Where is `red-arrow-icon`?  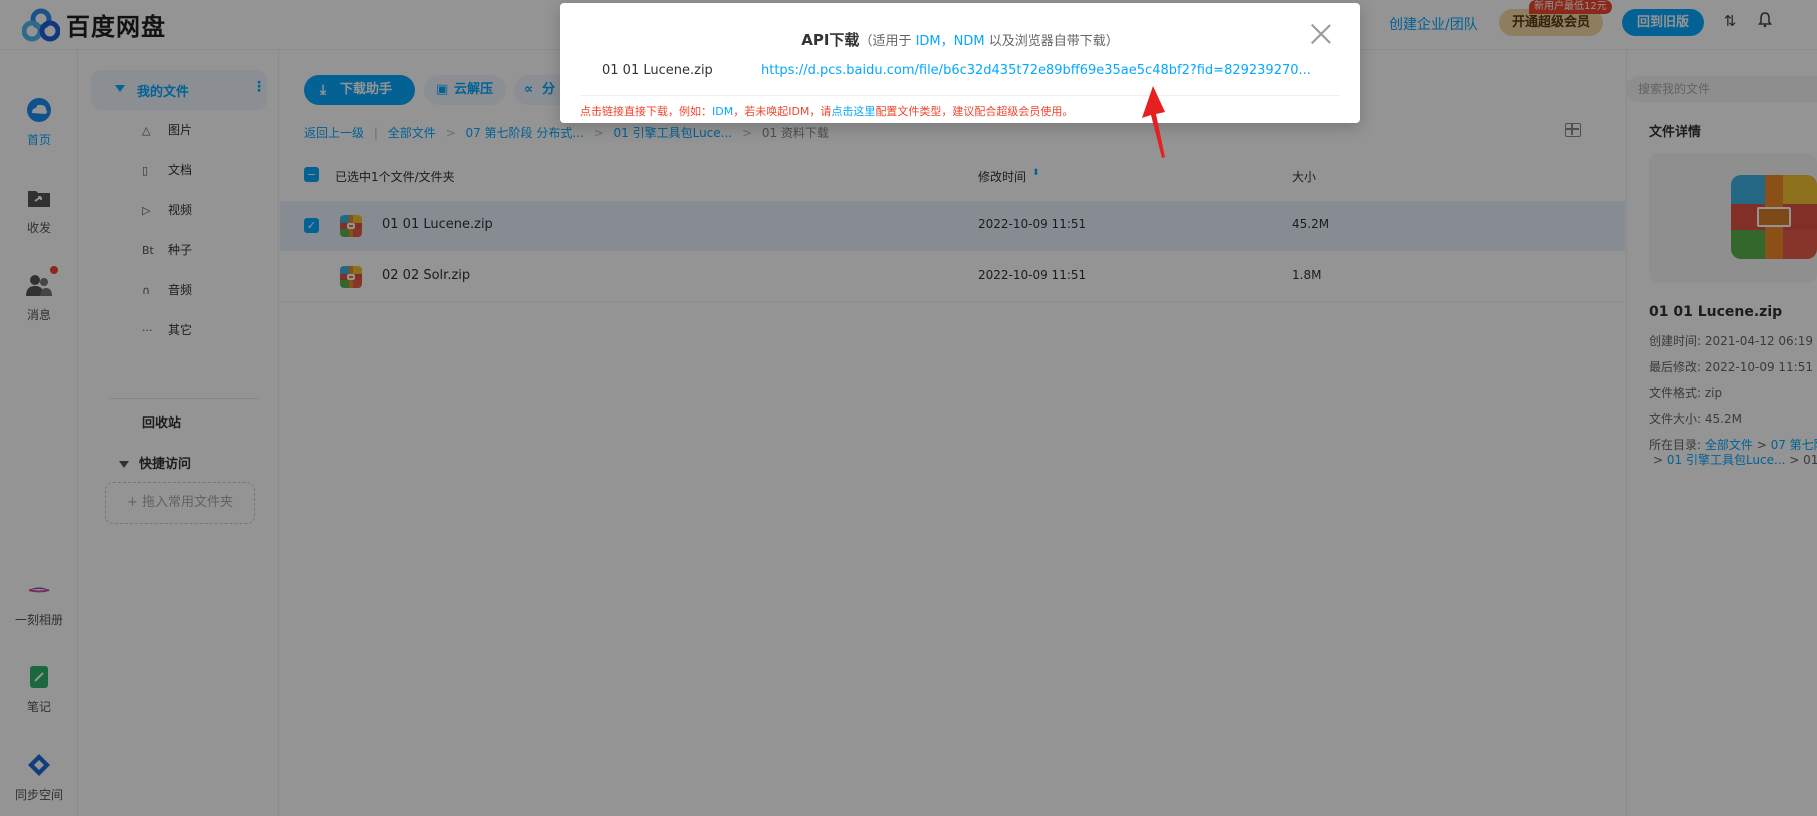
red-arrow-icon is located at coordinates (1153, 122).